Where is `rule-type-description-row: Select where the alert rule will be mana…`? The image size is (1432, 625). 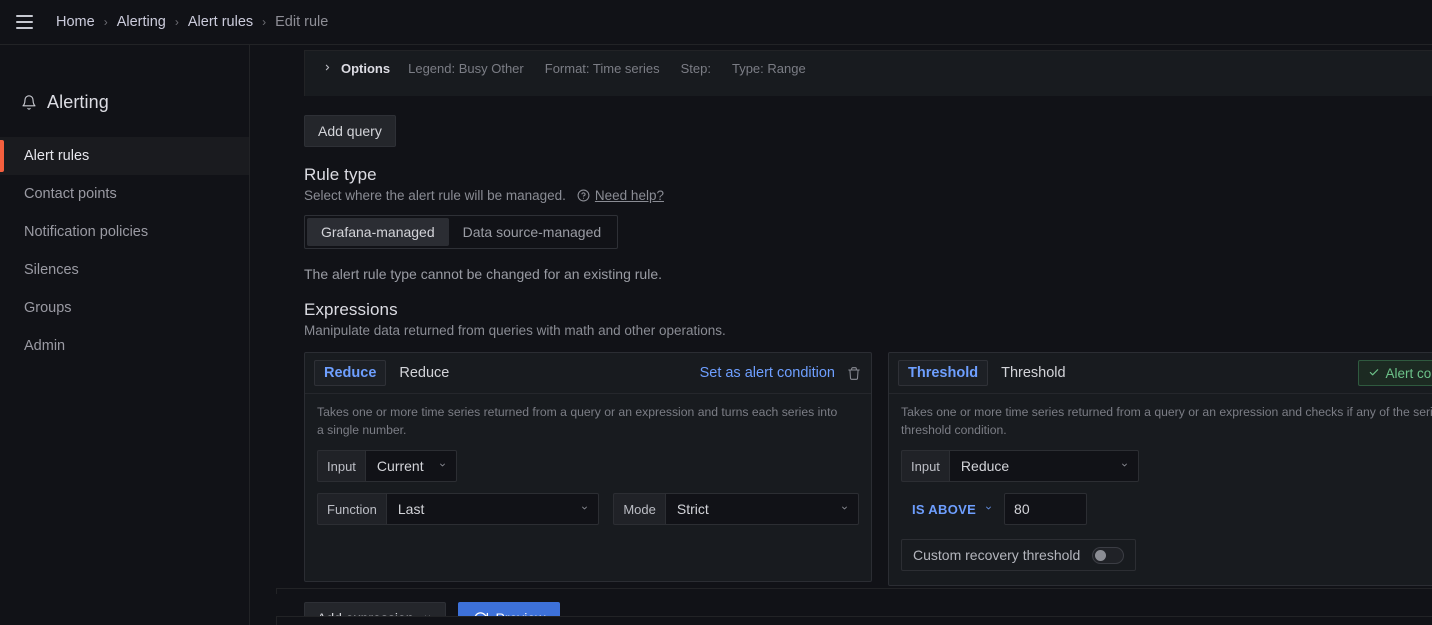
rule-type-description-row: Select where the alert rule will be mana… is located at coordinates (868, 195).